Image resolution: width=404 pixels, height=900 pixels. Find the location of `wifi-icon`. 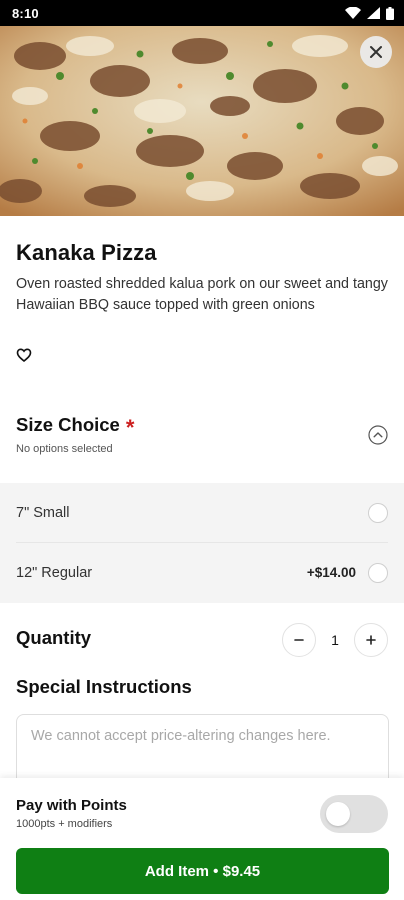

wifi-icon is located at coordinates (353, 13).